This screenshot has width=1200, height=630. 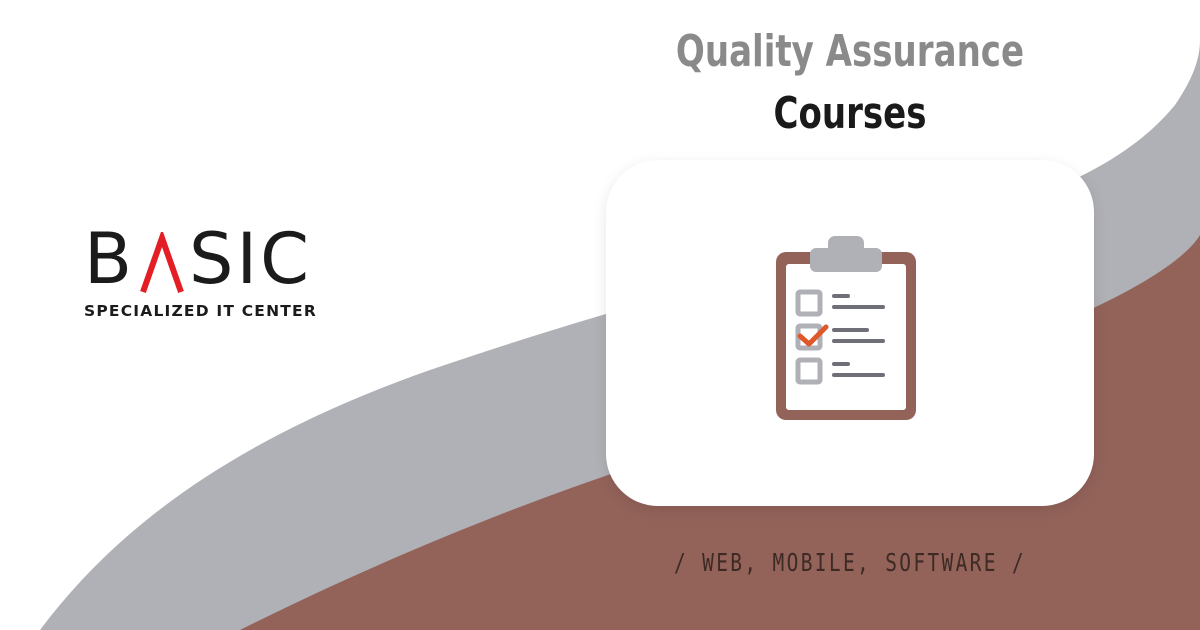 What do you see at coordinates (846, 260) in the screenshot?
I see `clipboard-clip-base` at bounding box center [846, 260].